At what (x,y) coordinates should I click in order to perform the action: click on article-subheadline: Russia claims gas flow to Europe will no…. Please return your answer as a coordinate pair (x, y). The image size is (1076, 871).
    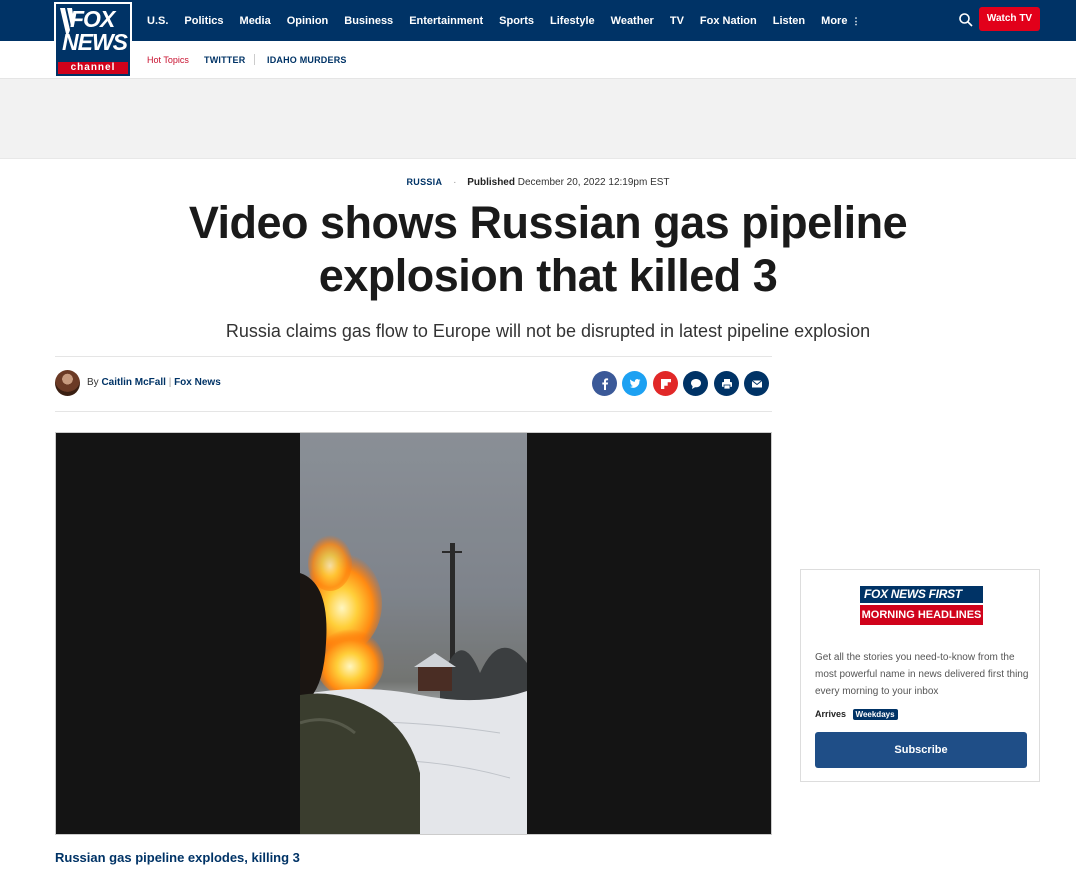
    Looking at the image, I should click on (548, 331).